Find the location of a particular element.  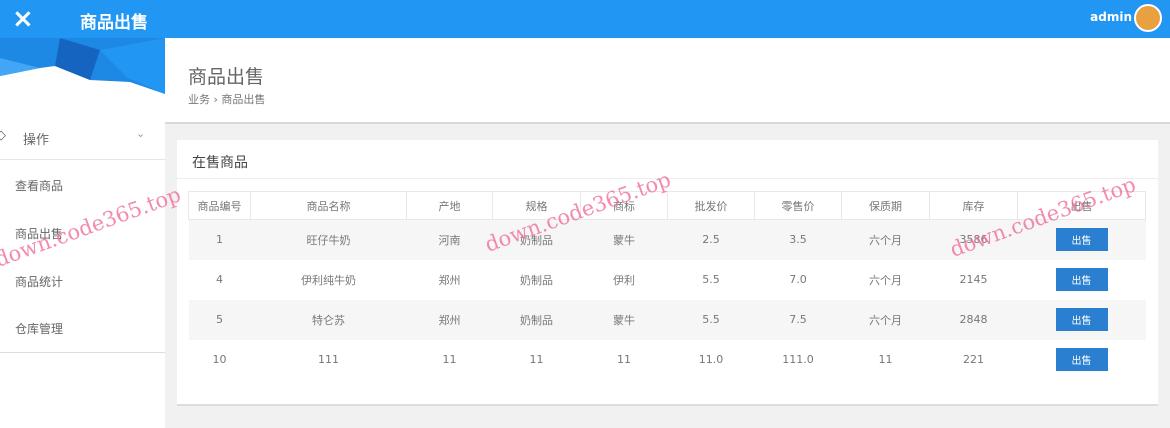

table-cell: 7.5 is located at coordinates (798, 319).